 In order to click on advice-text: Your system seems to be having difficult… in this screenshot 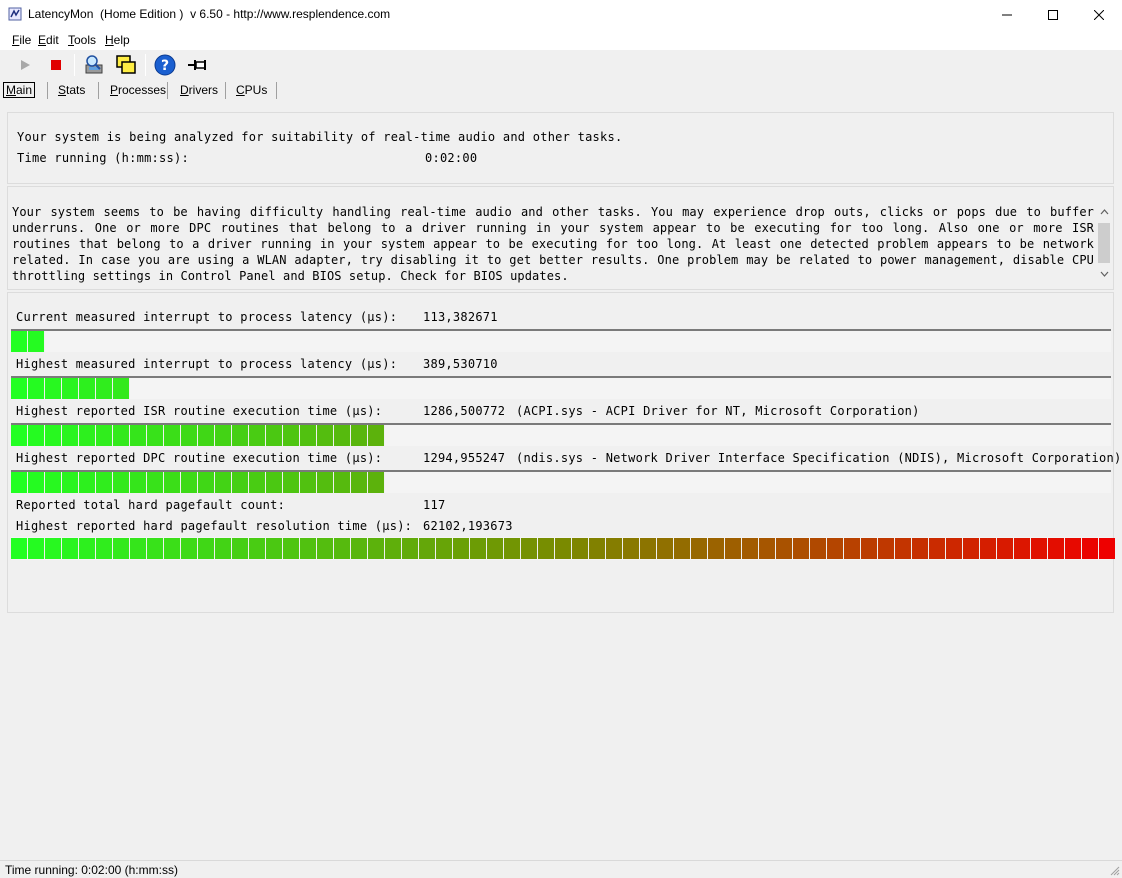, I will do `click(553, 244)`.